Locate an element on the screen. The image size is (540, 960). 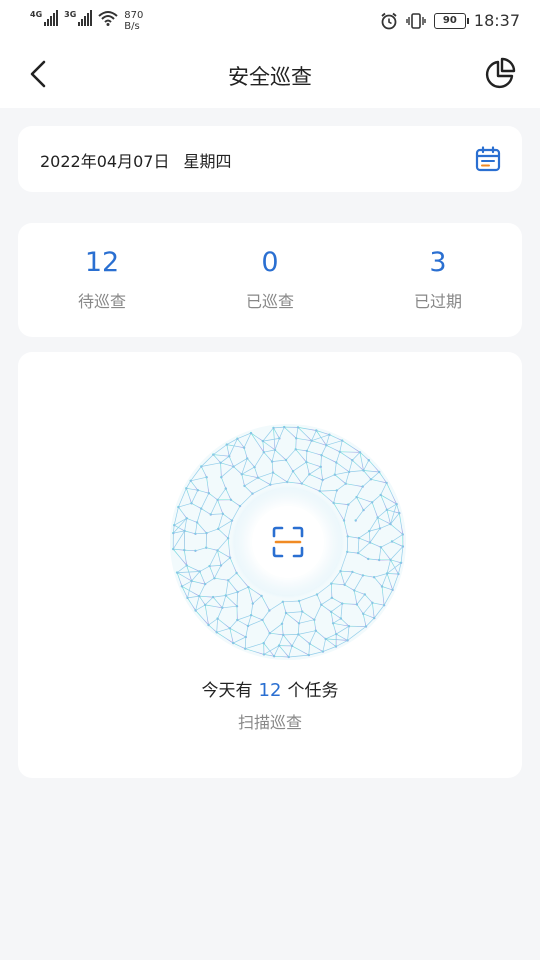
task-summary-suffix: 个任务 is located at coordinates (313, 691).